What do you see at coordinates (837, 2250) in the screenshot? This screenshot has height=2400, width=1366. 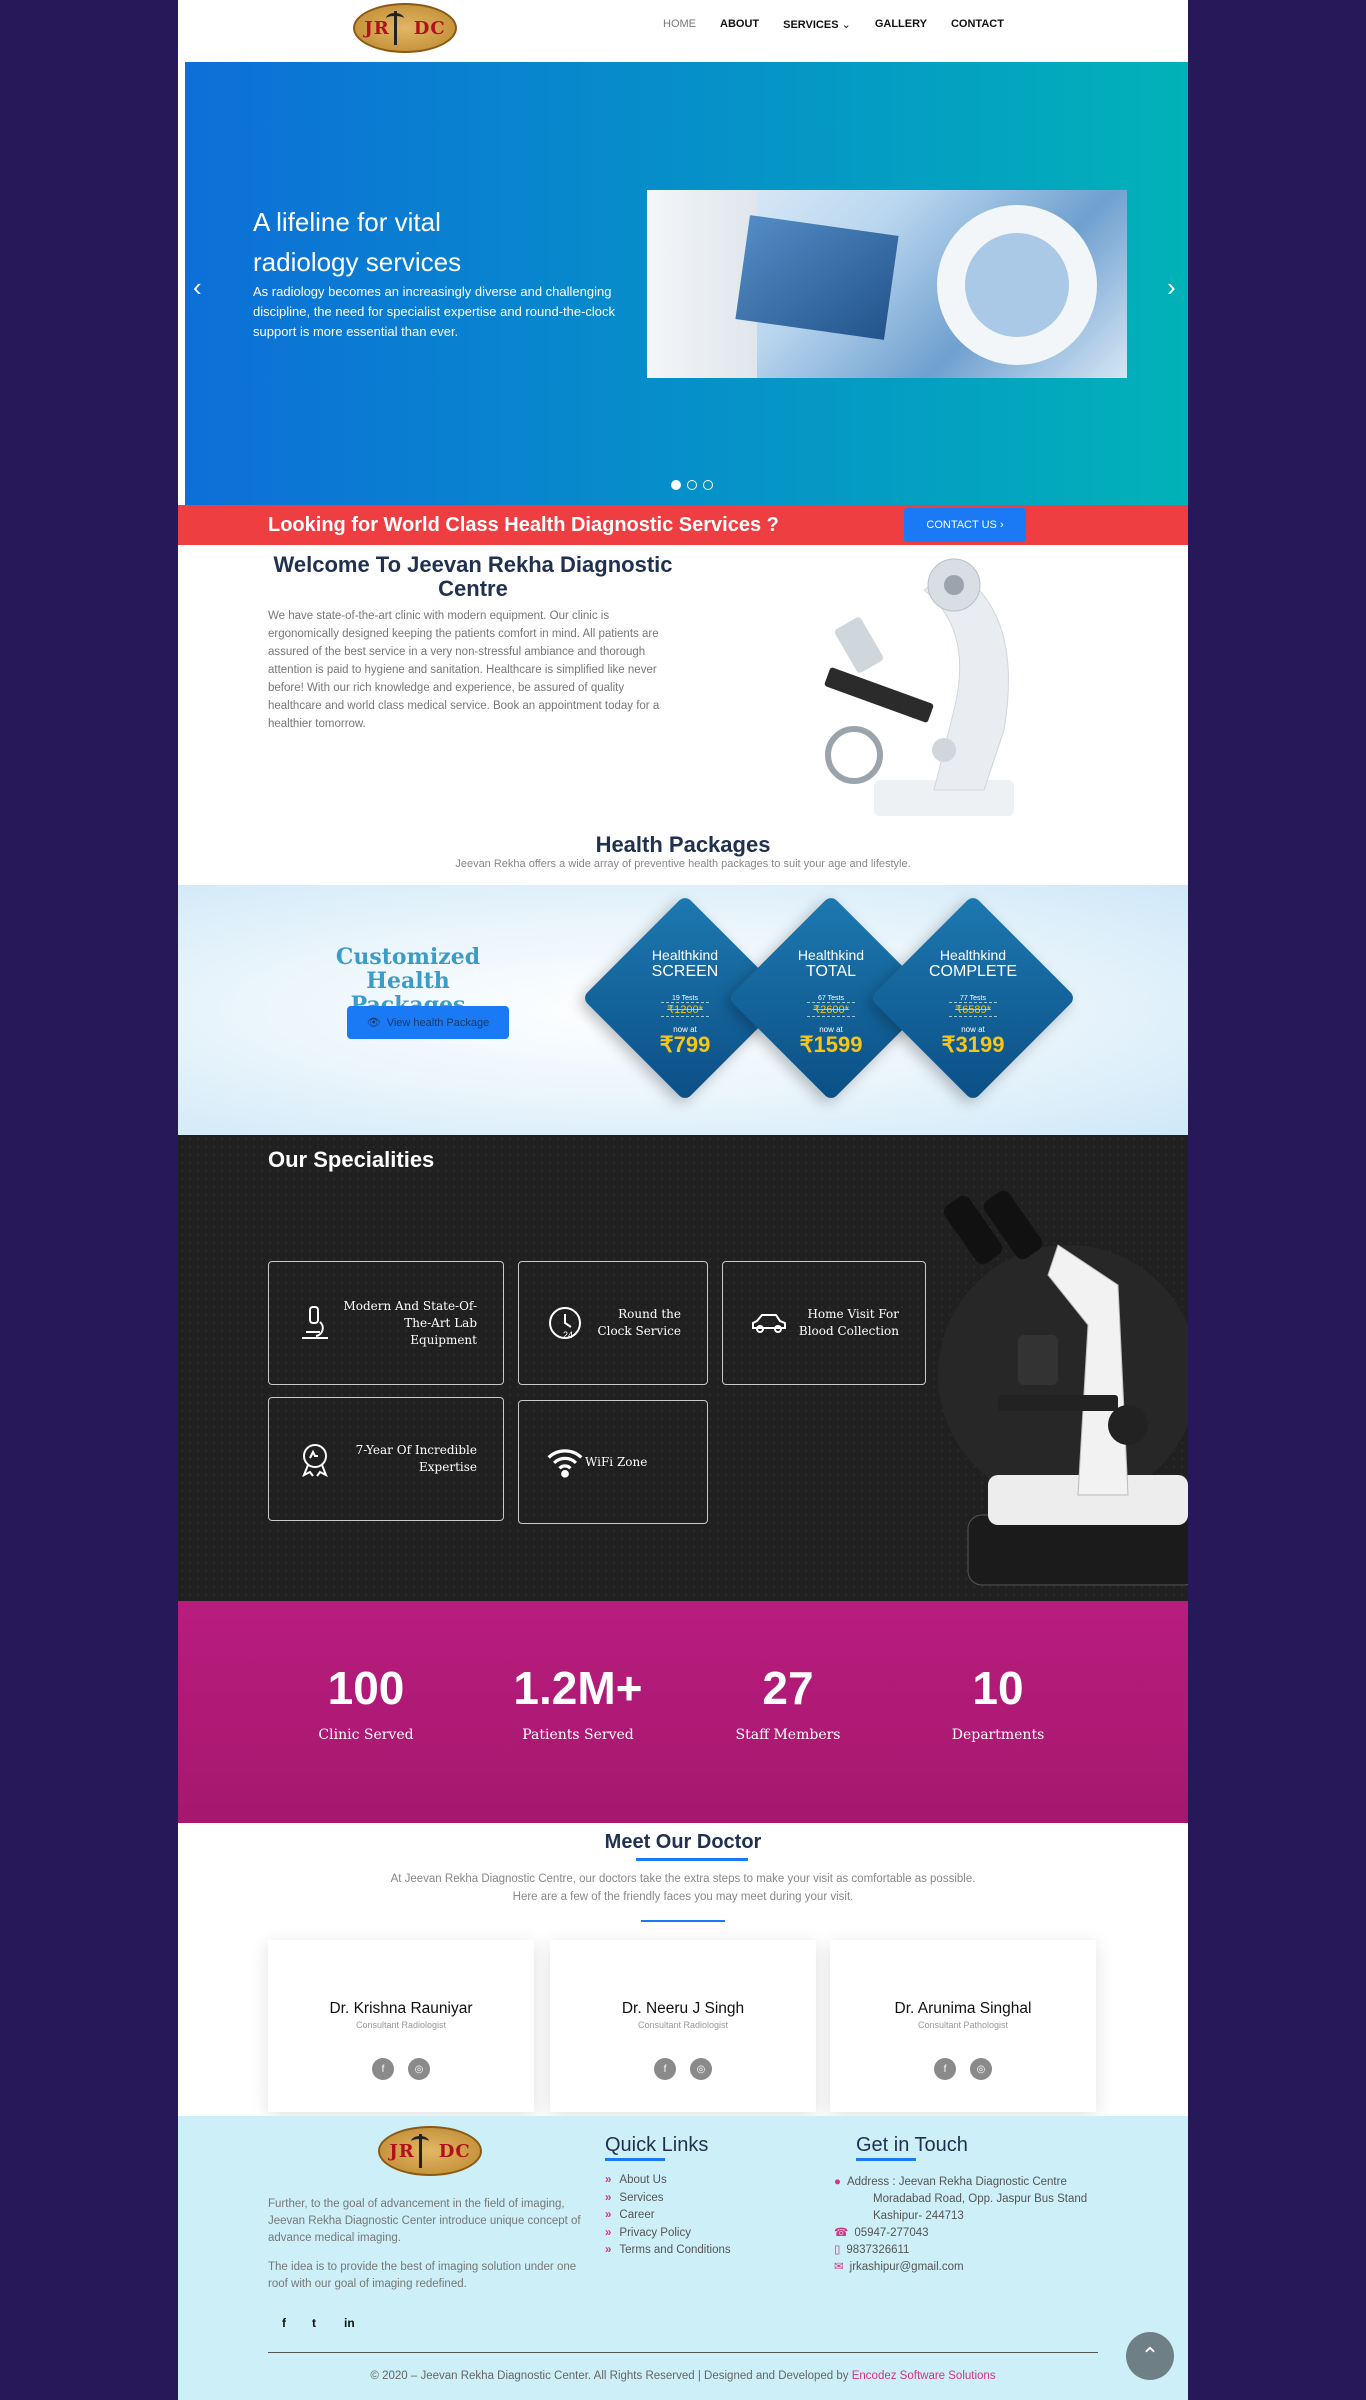 I see `mobile-icon: ▯` at bounding box center [837, 2250].